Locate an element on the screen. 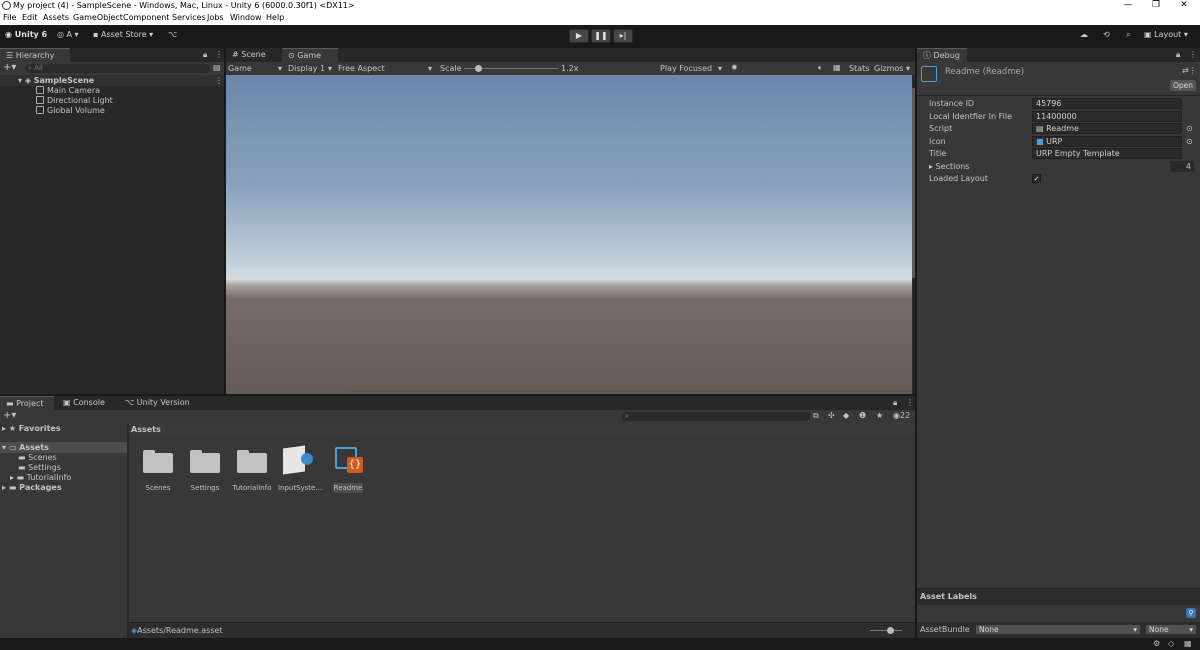 This screenshot has height=650, width=1200. instance-id-input: 45796 is located at coordinates (1107, 103).